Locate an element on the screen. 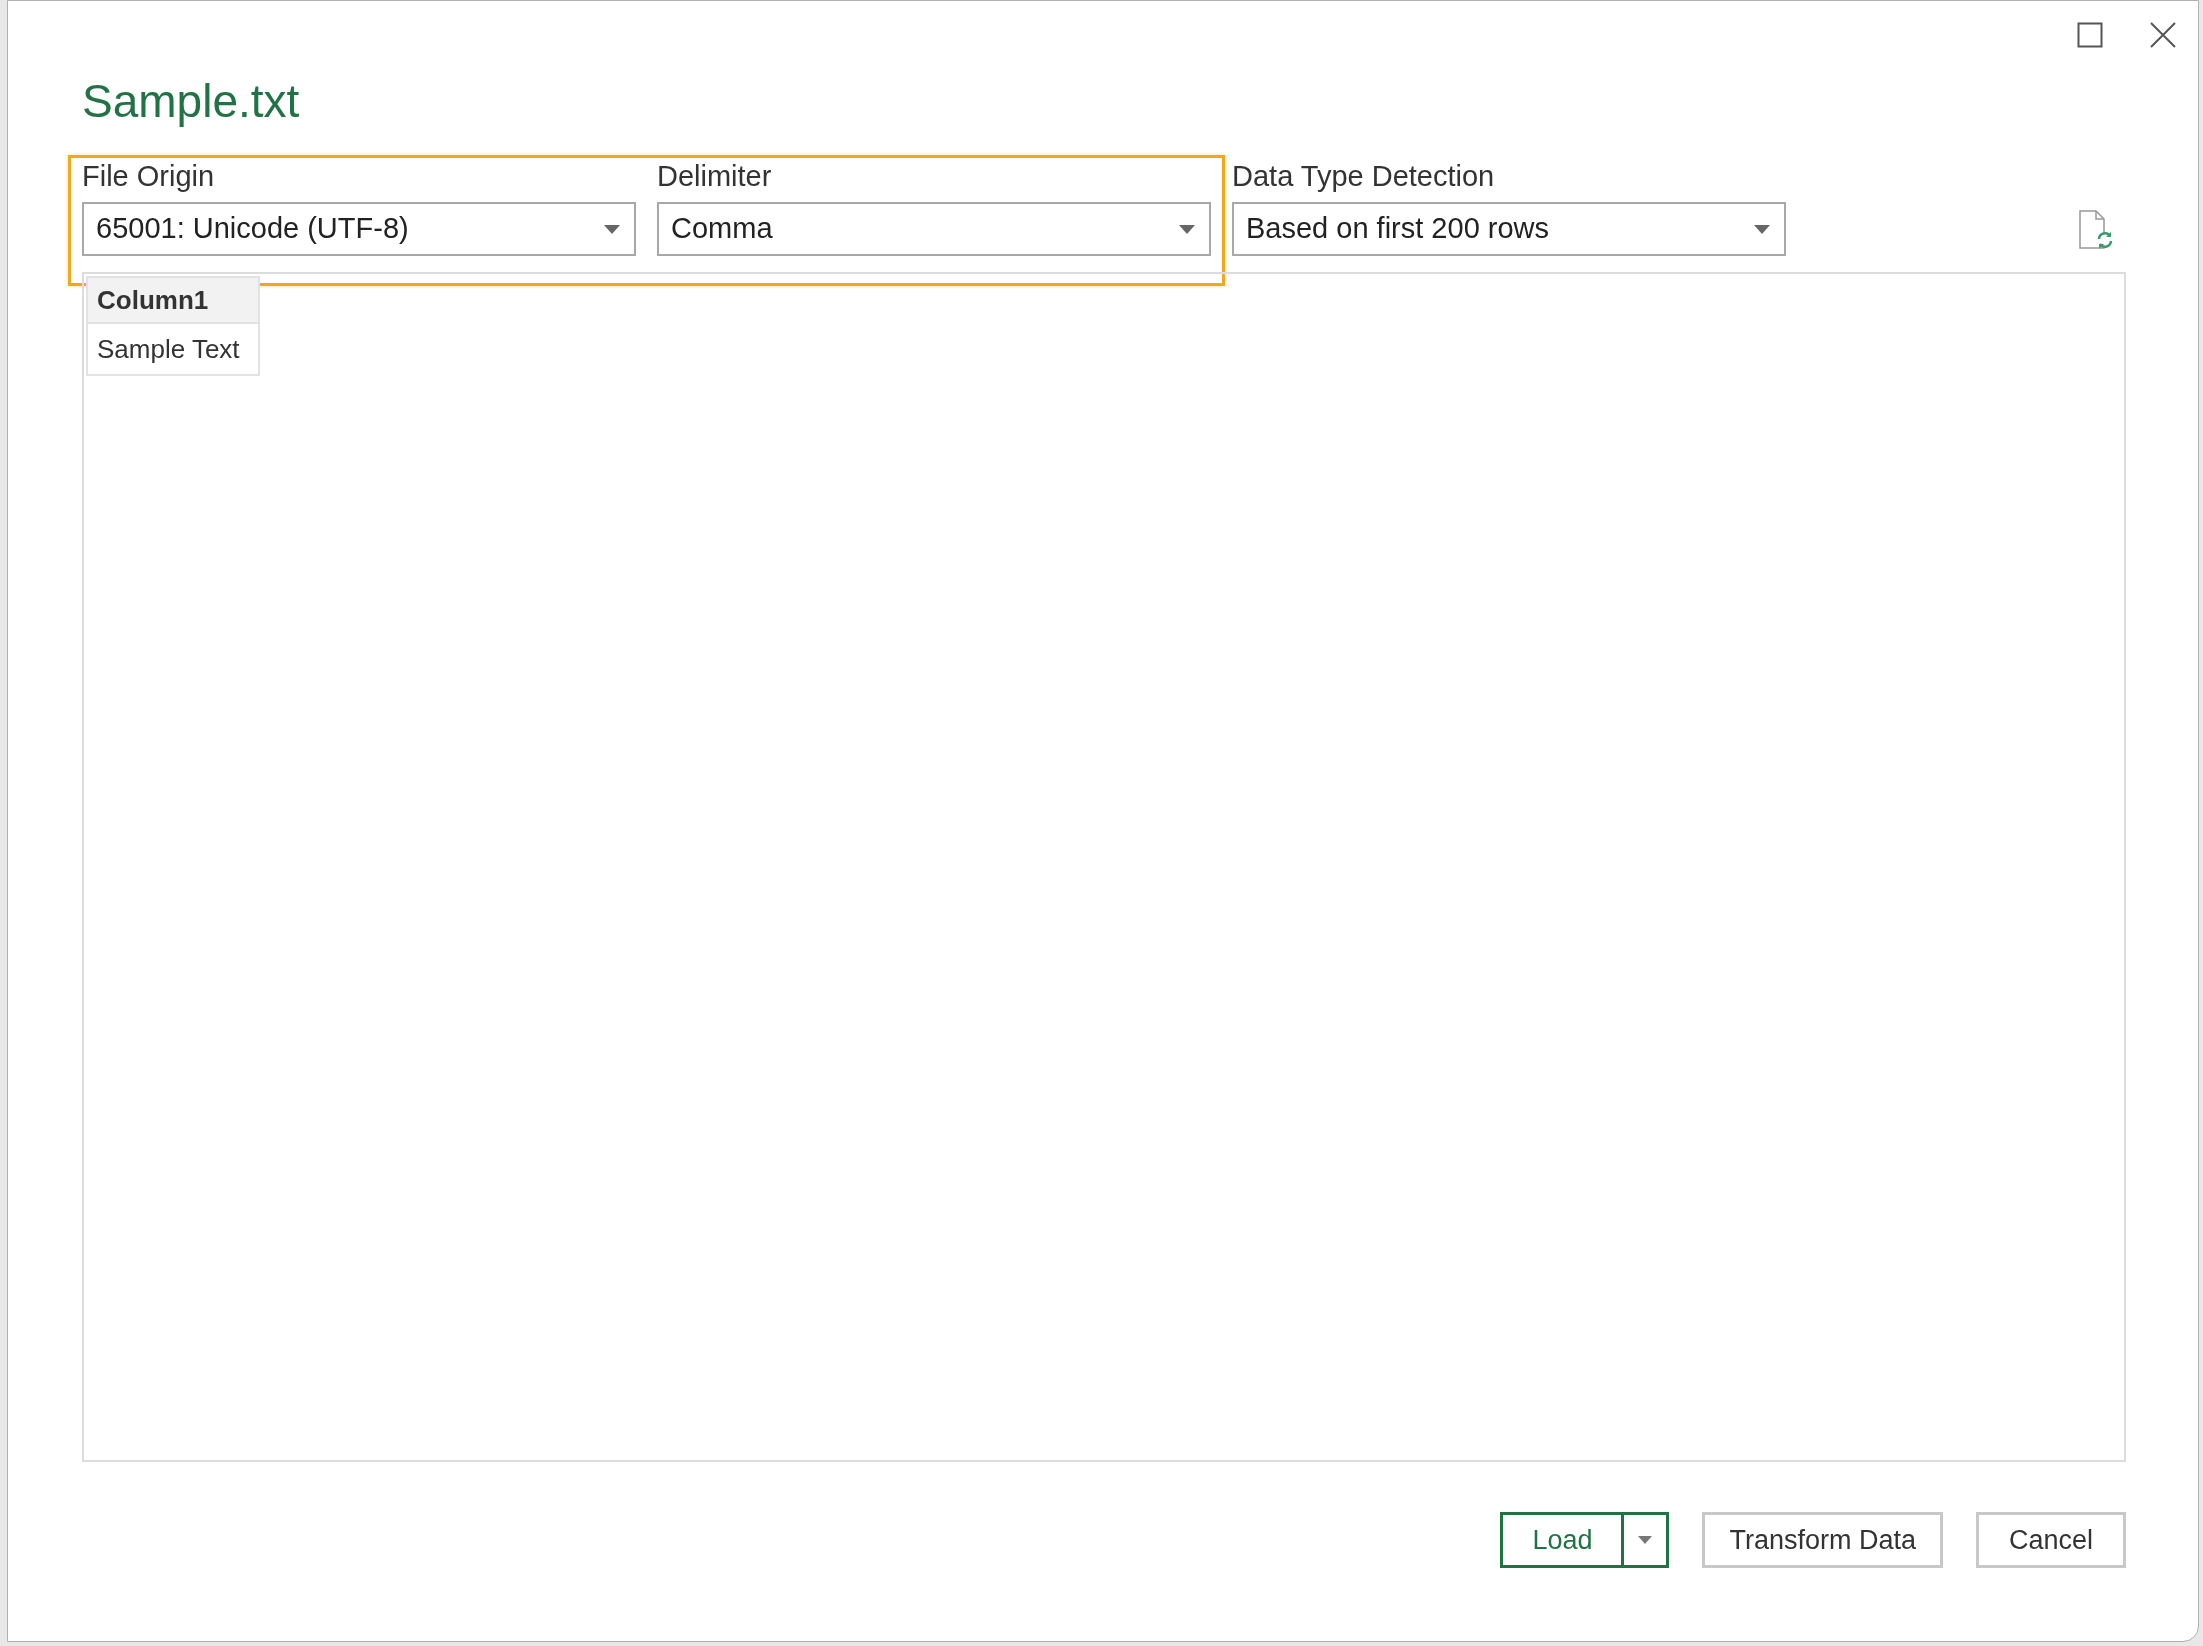 The image size is (2203, 1646). dialog-button: Cancel is located at coordinates (2051, 1540).